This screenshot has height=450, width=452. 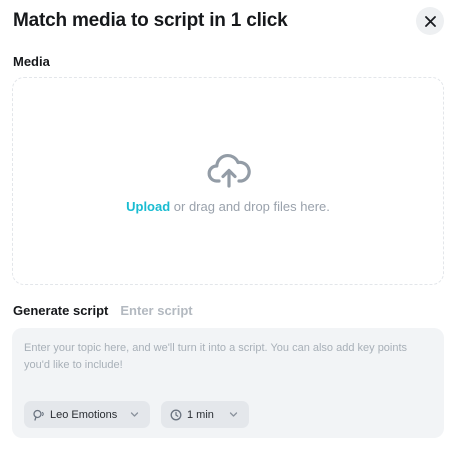 I want to click on dialog-title: Match media to script in 1 click, so click(x=150, y=20).